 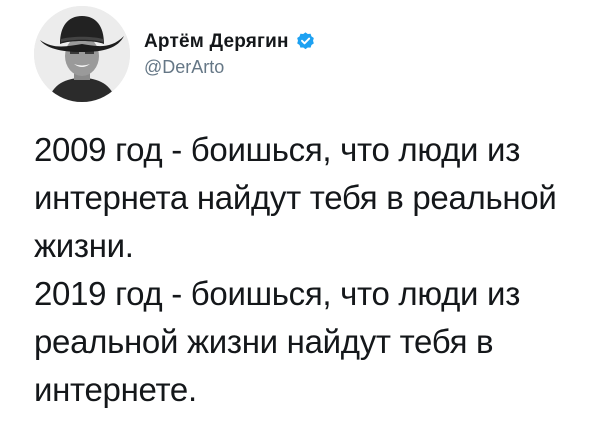 What do you see at coordinates (216, 42) in the screenshot?
I see `author-display-name: Артём Дерягин` at bounding box center [216, 42].